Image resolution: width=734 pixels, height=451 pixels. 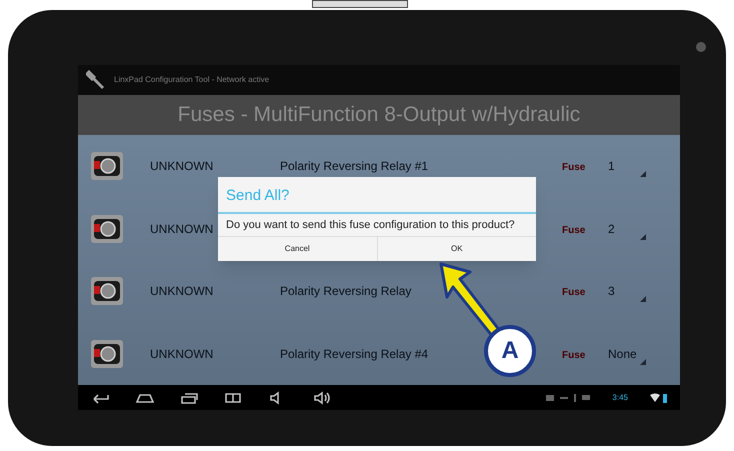 What do you see at coordinates (626, 353) in the screenshot?
I see `fuse-value-dropdown: None` at bounding box center [626, 353].